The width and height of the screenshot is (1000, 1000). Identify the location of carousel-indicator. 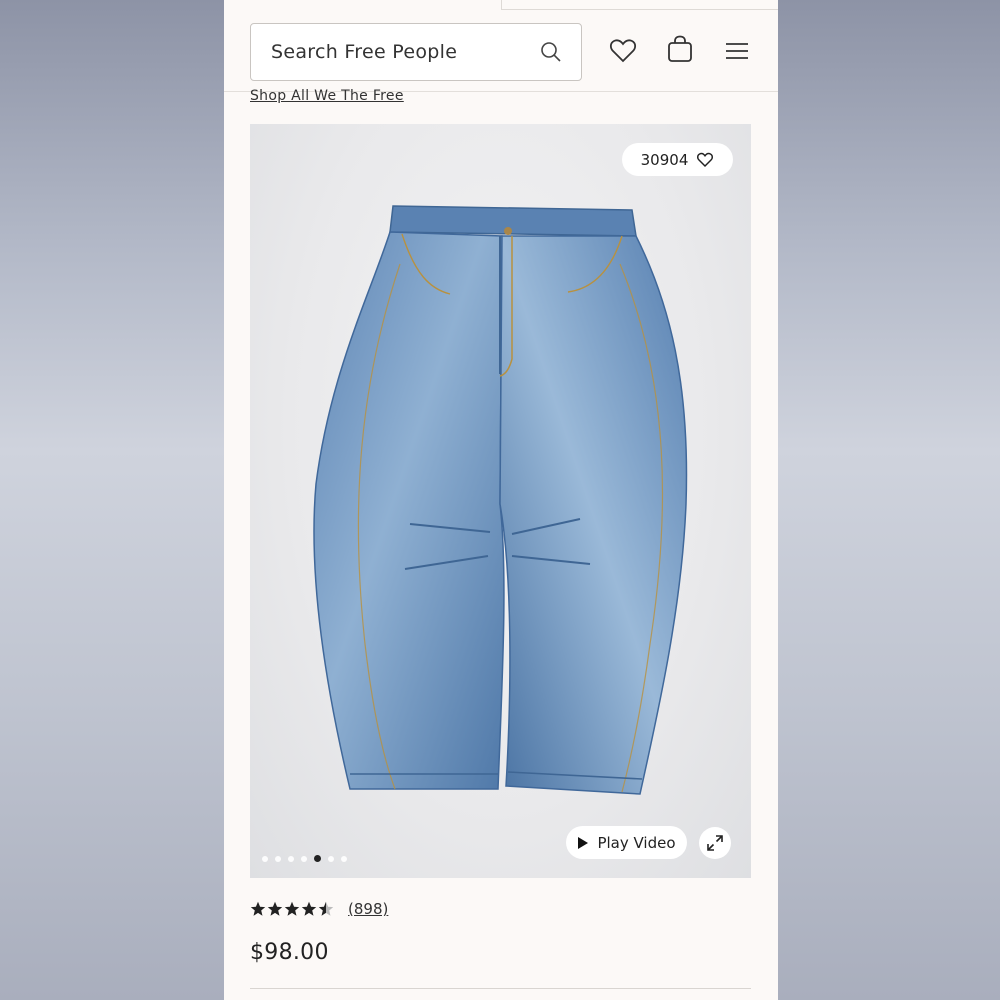
(304, 858).